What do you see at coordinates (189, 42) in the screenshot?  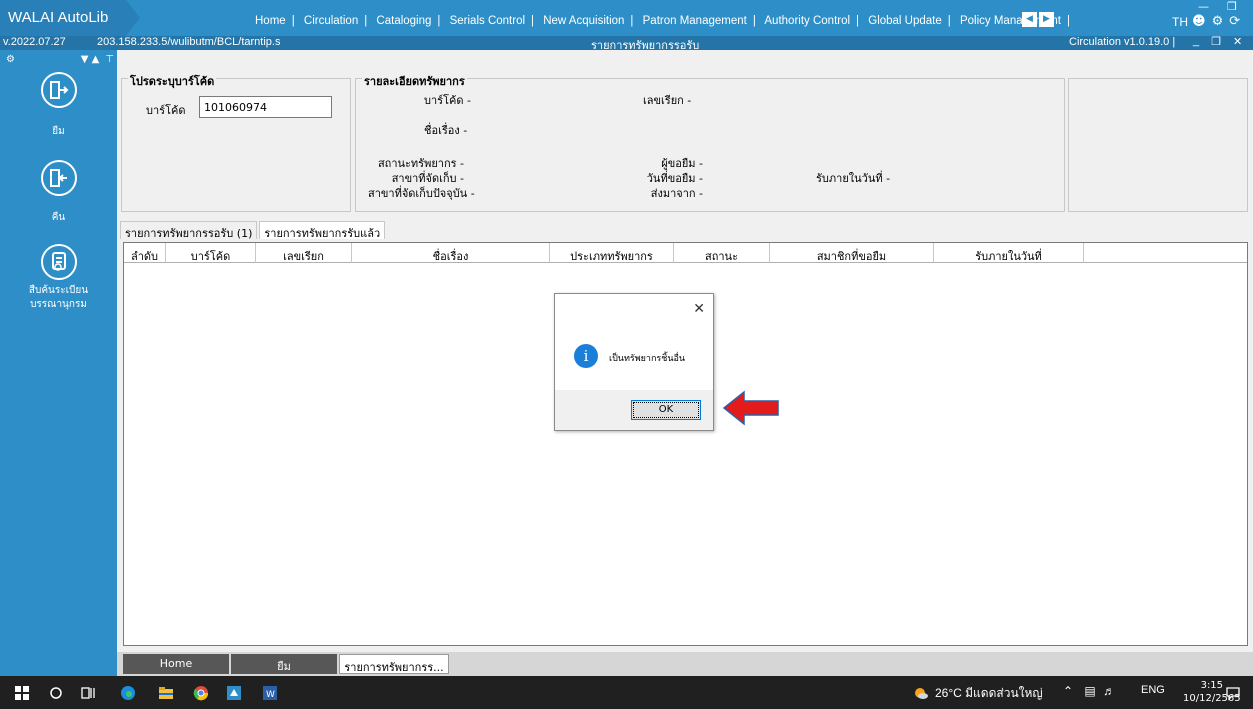 I see `path-label: 203.158.233.5/wulibutm/BCL/tarntip.s` at bounding box center [189, 42].